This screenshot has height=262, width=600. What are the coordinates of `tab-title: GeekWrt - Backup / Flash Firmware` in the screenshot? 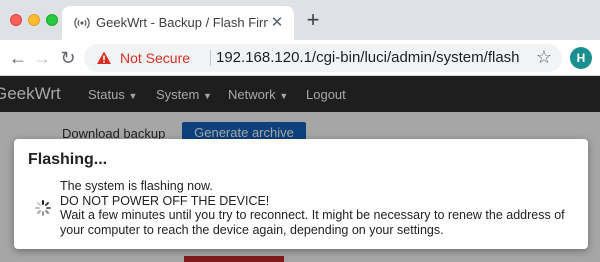 It's located at (182, 22).